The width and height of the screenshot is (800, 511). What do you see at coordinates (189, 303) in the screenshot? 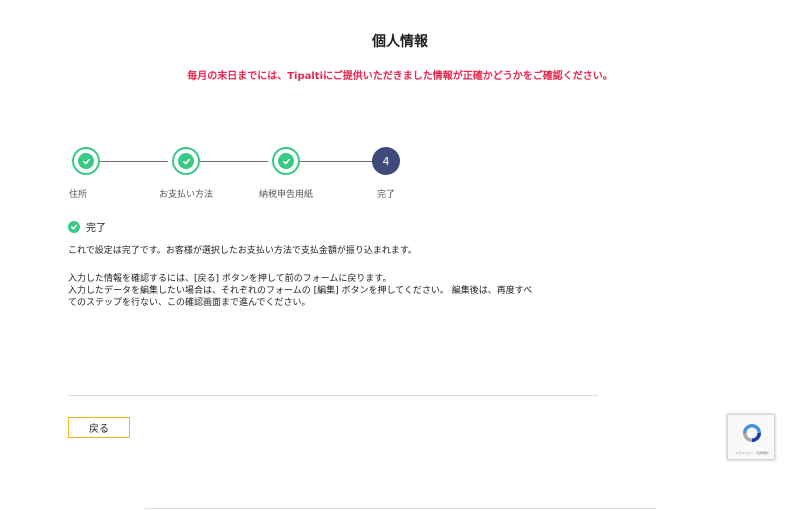
I see `instructions-line-3: てのステップを行ない、この確認画面まで進んでください。` at bounding box center [189, 303].